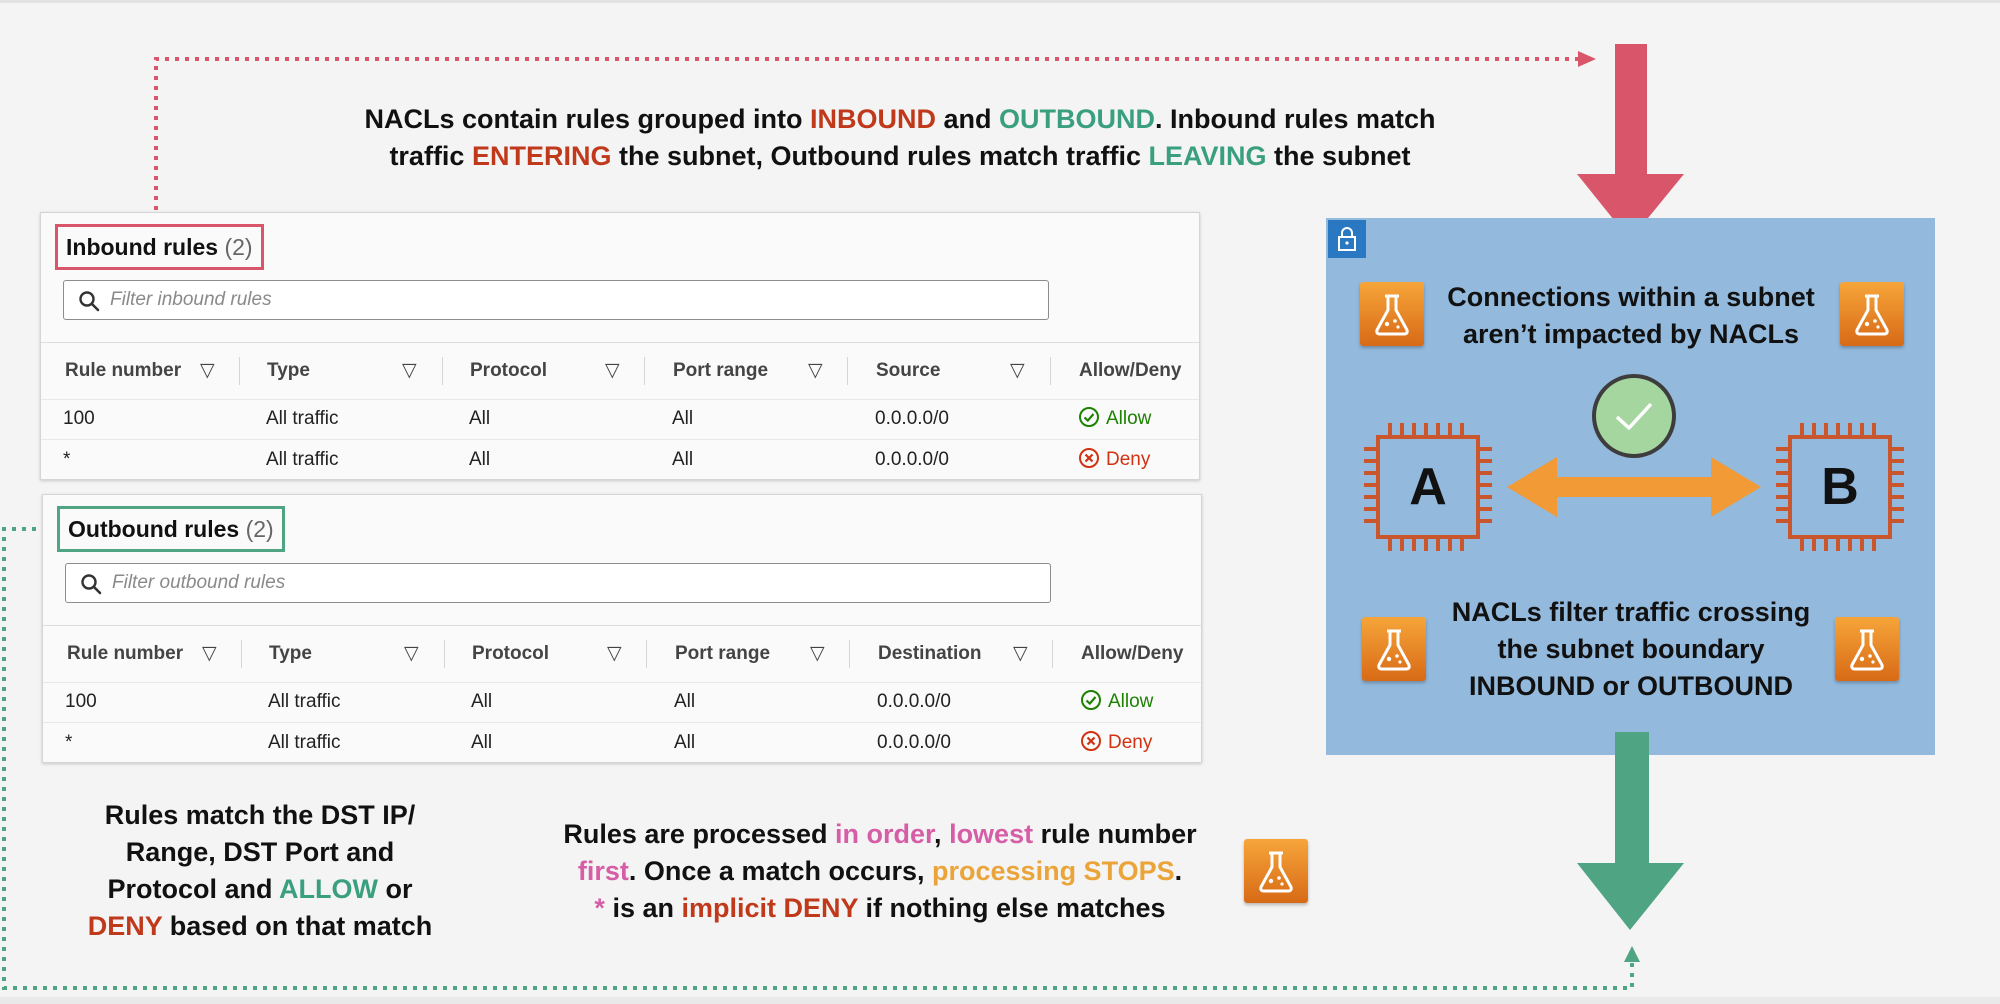 Image resolution: width=2000 pixels, height=1004 pixels. Describe the element at coordinates (770, 908) in the screenshot. I see `processing-order-note-segment: implicit DENY` at that location.